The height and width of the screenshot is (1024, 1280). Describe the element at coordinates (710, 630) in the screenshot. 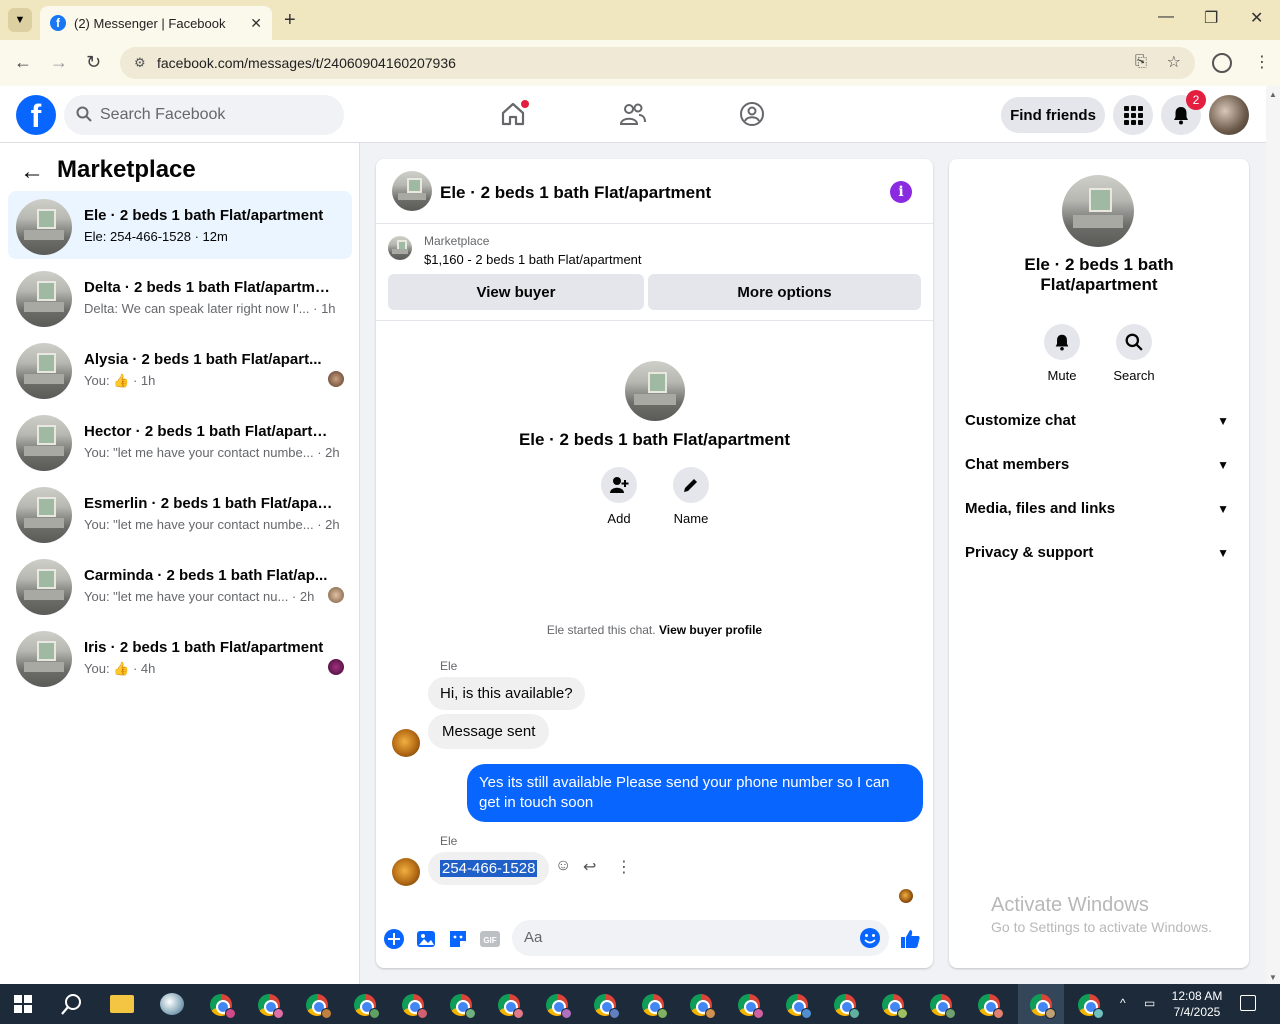

I see `view-buyer-profile-link: View buyer profile` at that location.